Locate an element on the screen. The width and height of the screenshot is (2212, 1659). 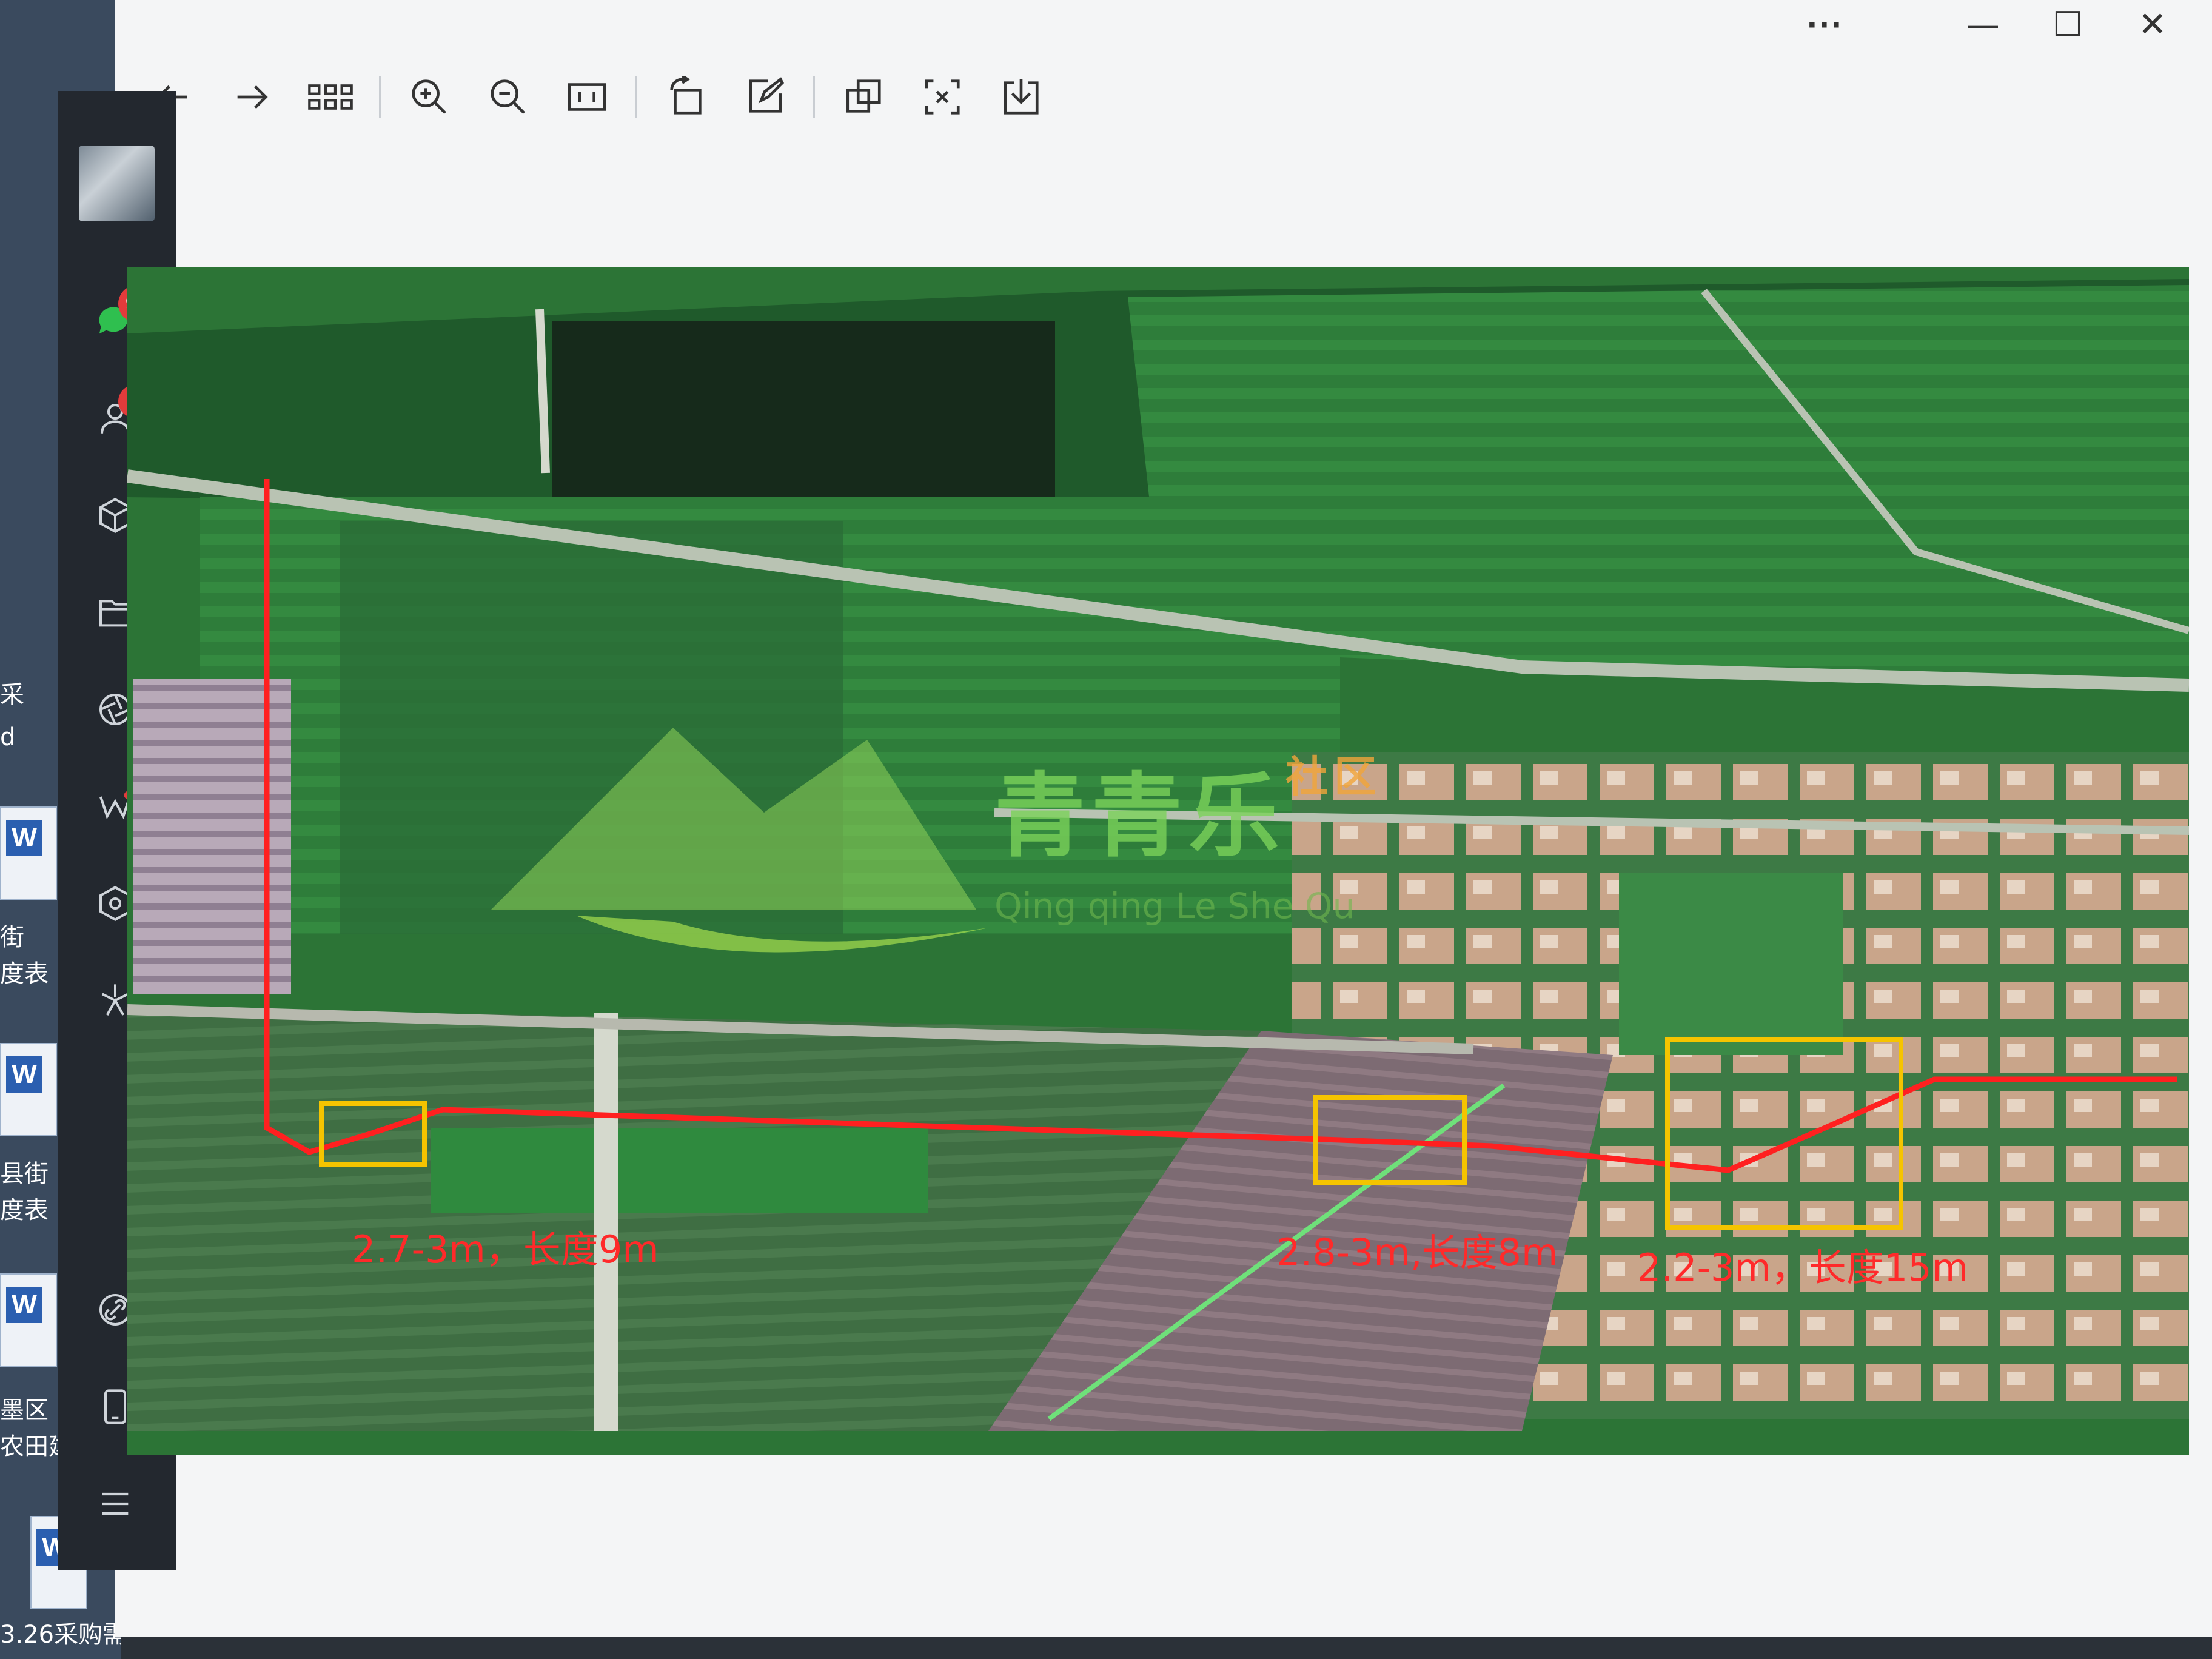
edit-icon is located at coordinates (767, 95).